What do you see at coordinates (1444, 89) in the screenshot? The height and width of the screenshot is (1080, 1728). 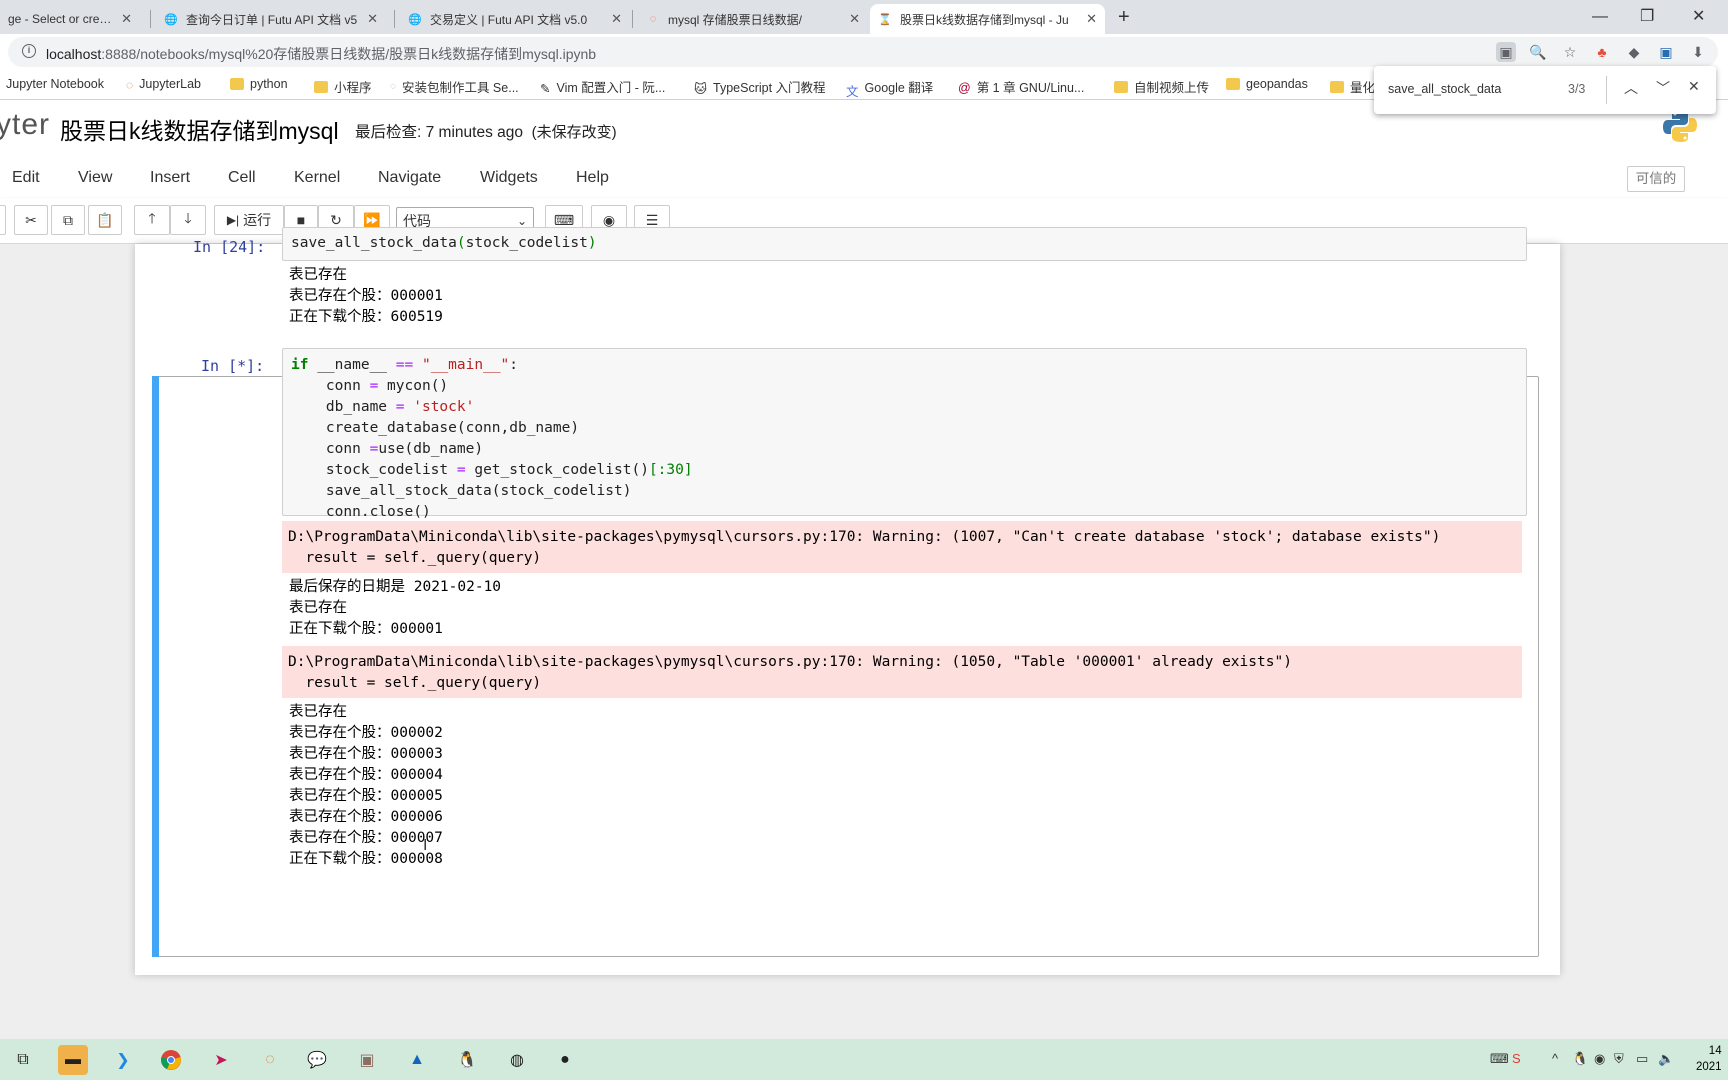 I see `find-input: save_all_stock_data` at bounding box center [1444, 89].